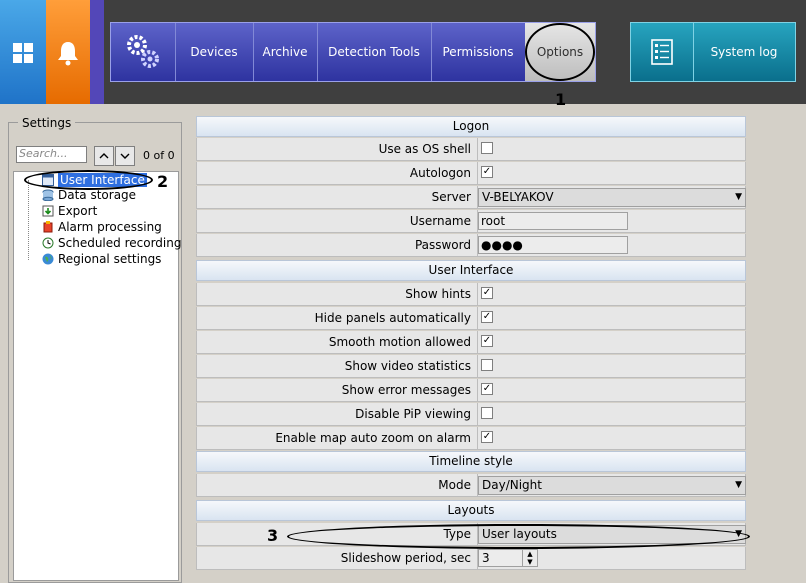 The image size is (806, 583). I want to click on row-label: Username, so click(440, 221).